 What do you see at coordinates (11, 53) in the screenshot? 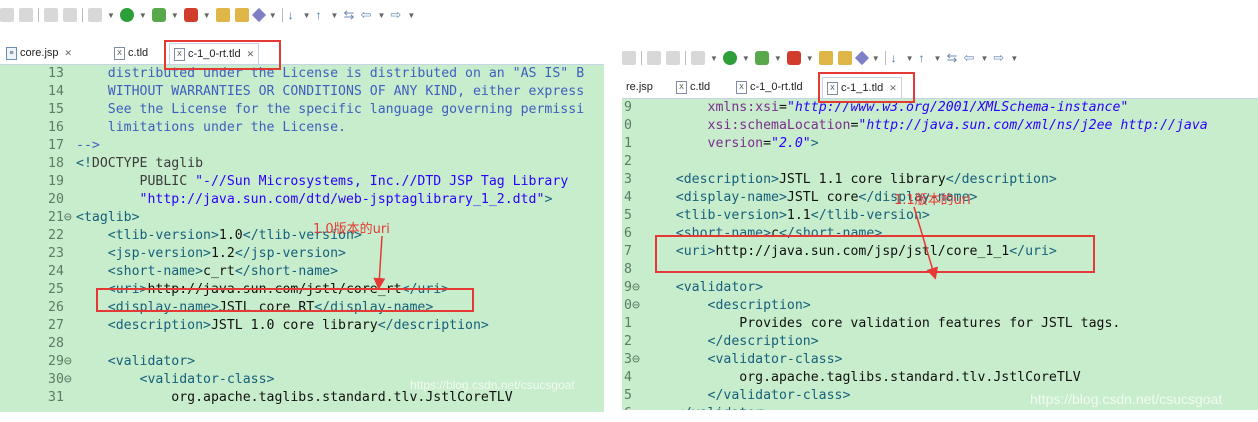
I see `jsp-file-icon: ≡` at bounding box center [11, 53].